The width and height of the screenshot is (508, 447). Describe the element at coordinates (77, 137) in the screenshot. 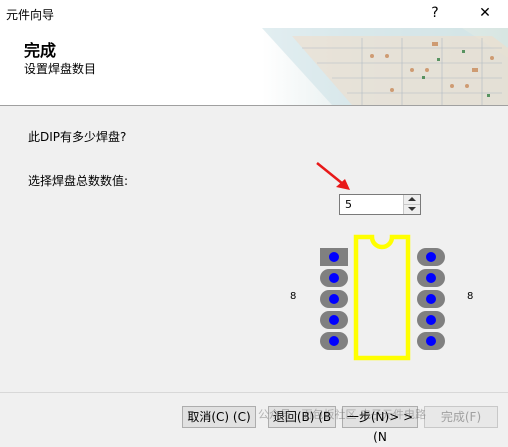

I see `pad-count-question: 此DIP有多少焊盘?` at that location.